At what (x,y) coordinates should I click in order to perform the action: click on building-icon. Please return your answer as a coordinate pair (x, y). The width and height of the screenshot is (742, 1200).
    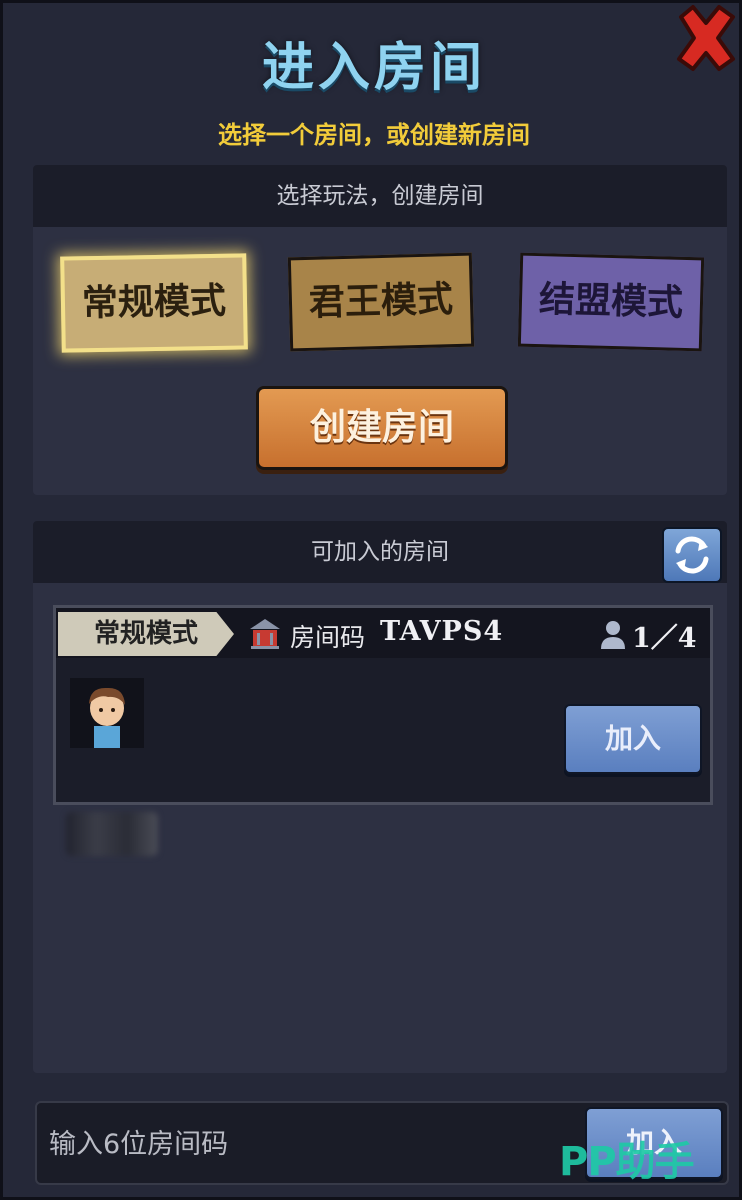
    Looking at the image, I should click on (265, 634).